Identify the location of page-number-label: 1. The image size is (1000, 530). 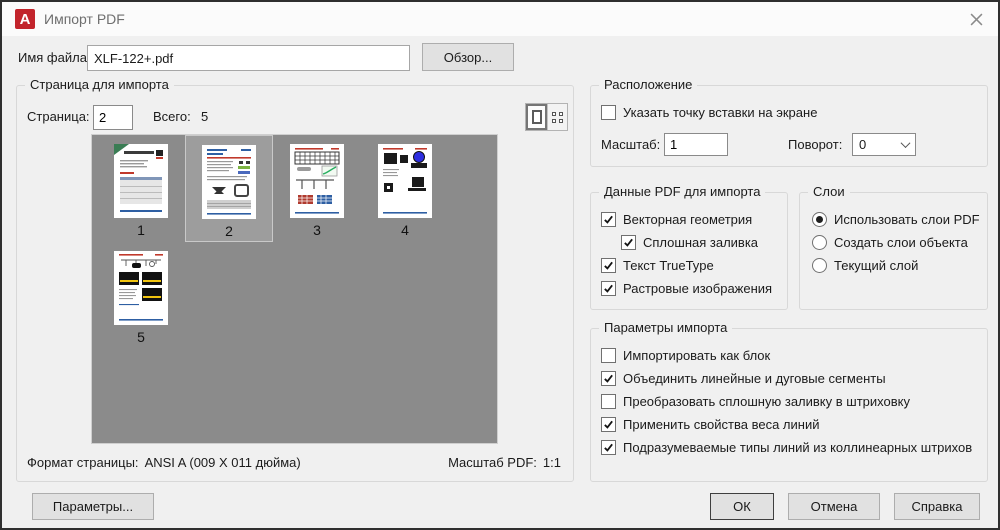
(141, 230).